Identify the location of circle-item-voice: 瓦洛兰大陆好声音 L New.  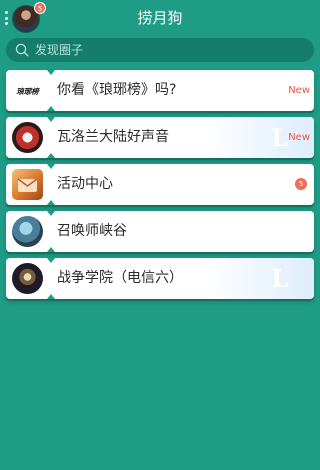
(160, 137).